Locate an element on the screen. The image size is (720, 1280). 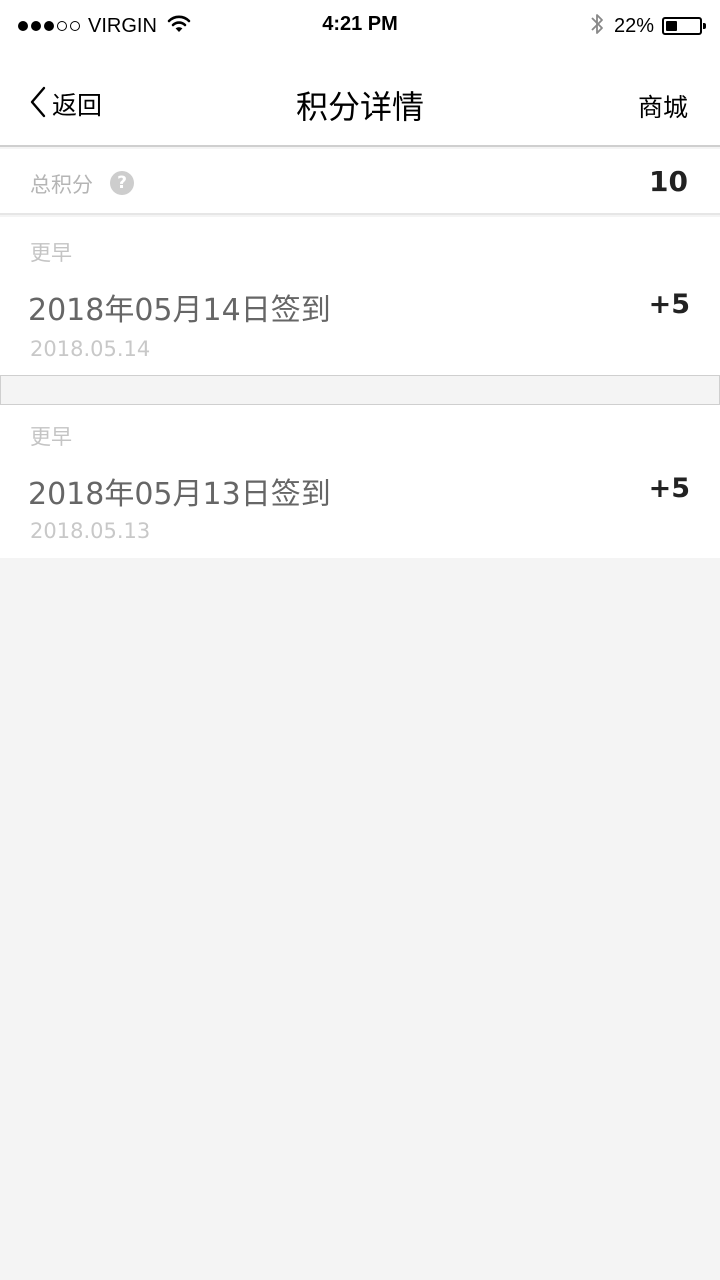
total-points-row: 总积分 ? 10 is located at coordinates (360, 182).